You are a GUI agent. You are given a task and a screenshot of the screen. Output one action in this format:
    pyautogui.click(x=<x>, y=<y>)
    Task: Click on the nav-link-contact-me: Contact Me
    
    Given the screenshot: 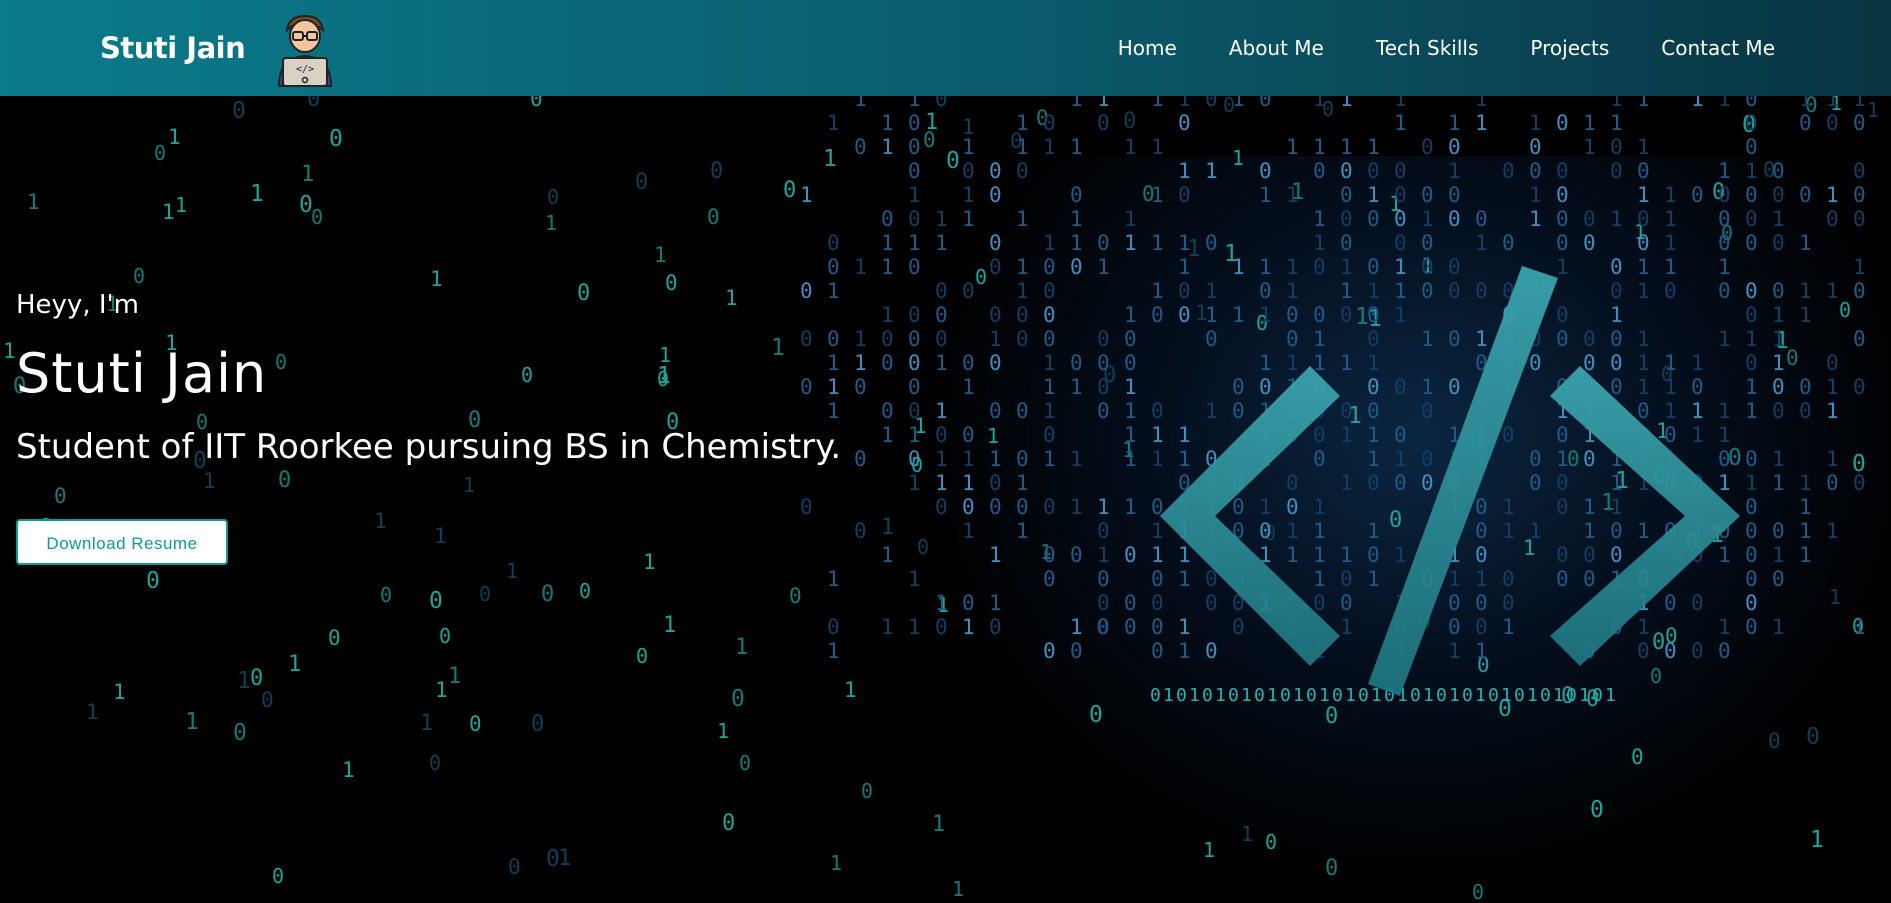 What is the action you would take?
    pyautogui.click(x=1718, y=48)
    